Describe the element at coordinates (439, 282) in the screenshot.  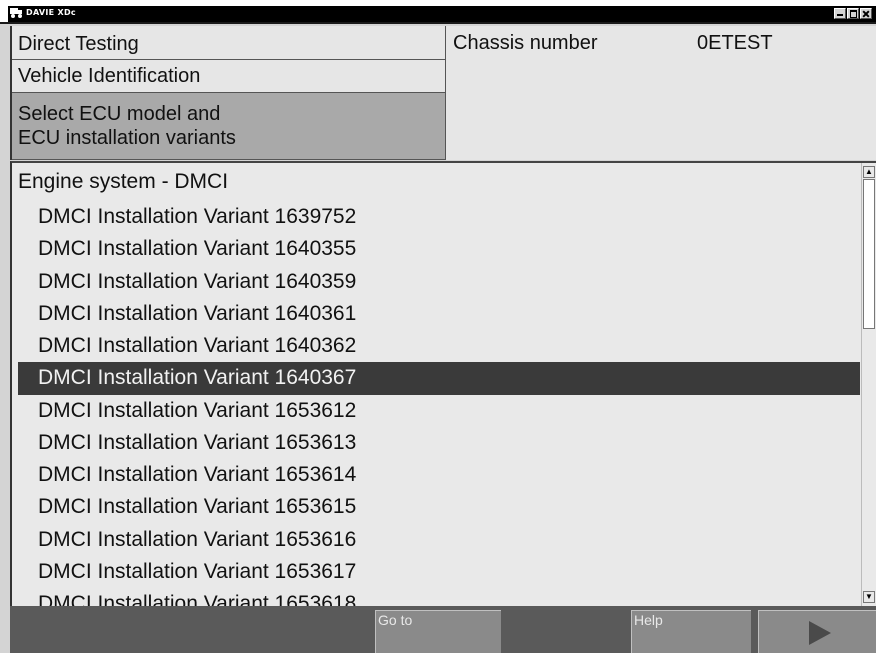
I see `list-item: DMCI Installation Variant 1640359` at that location.